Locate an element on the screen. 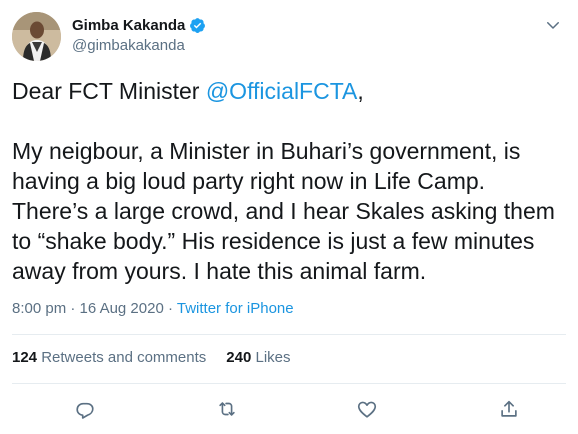 Image resolution: width=578 pixels, height=434 pixels. tweet-source-link: Twitter for iPhone is located at coordinates (235, 308).